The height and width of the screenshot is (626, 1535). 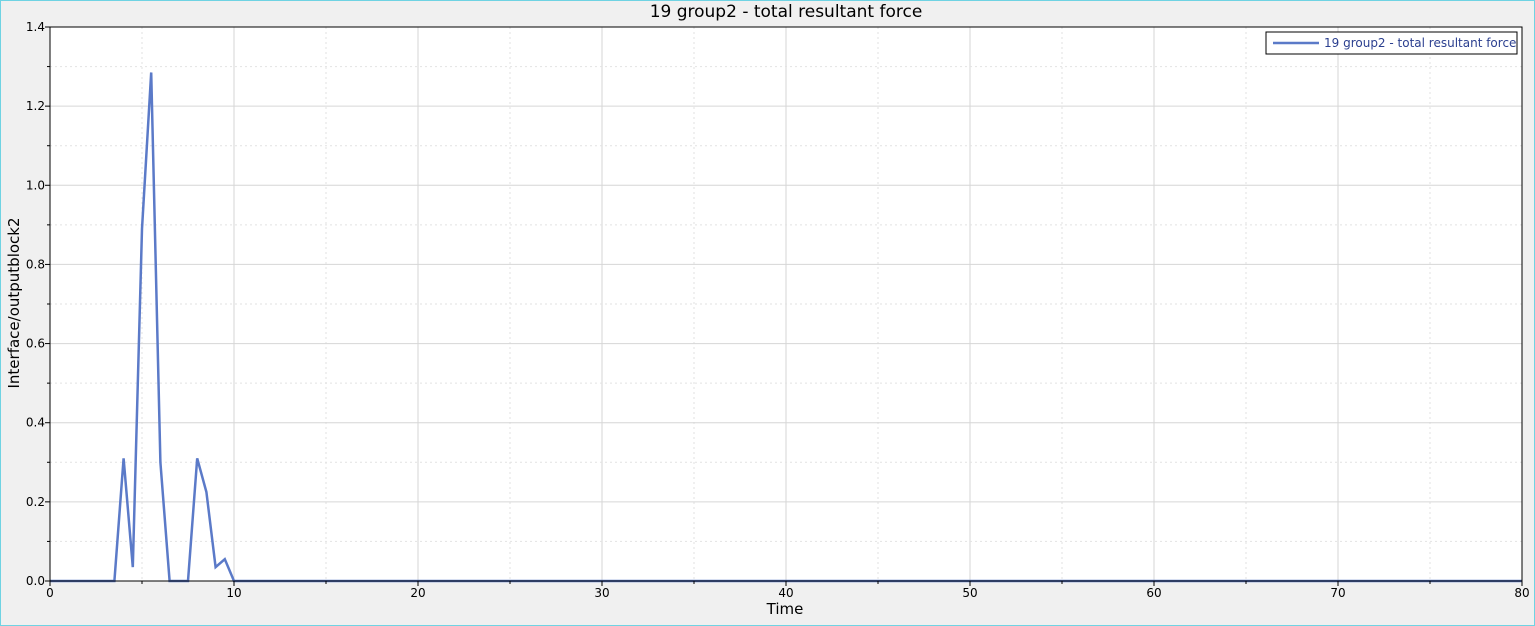 I want to click on legend: 19 group2 - total resultant force, so click(x=1391, y=43).